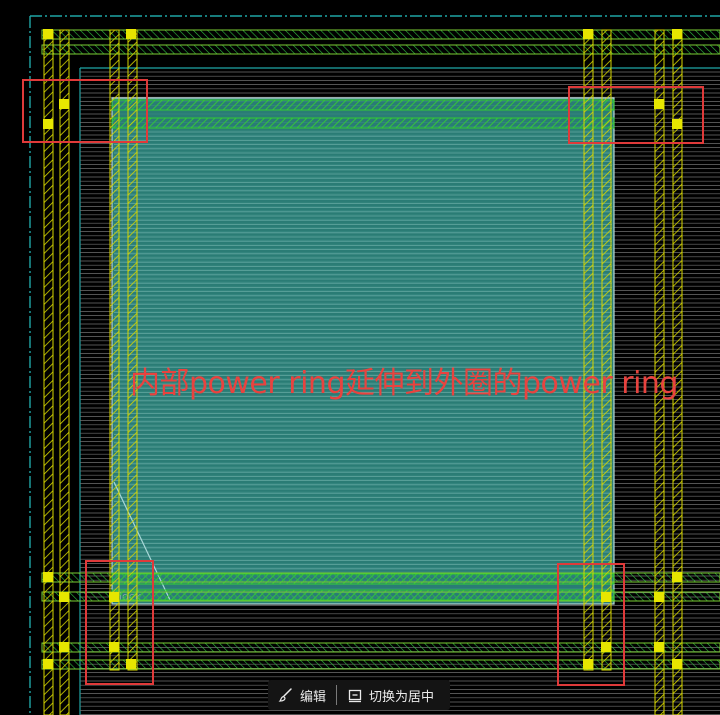  Describe the element at coordinates (286, 695) in the screenshot. I see `brush-icon` at that location.